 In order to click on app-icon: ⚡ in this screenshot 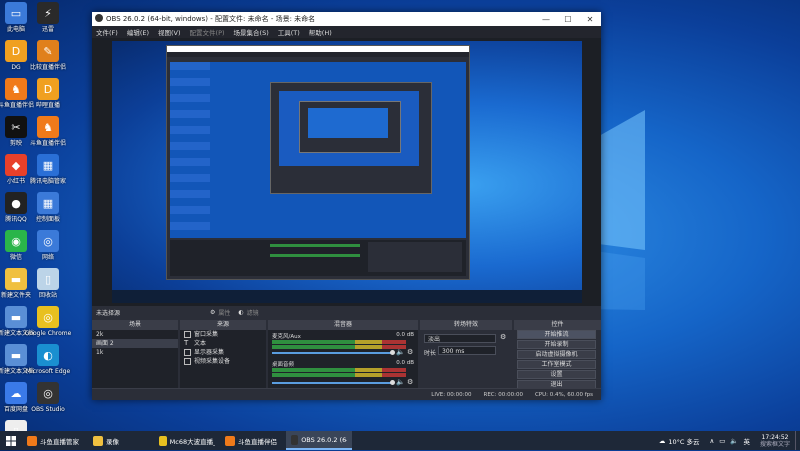, I will do `click(48, 13)`.